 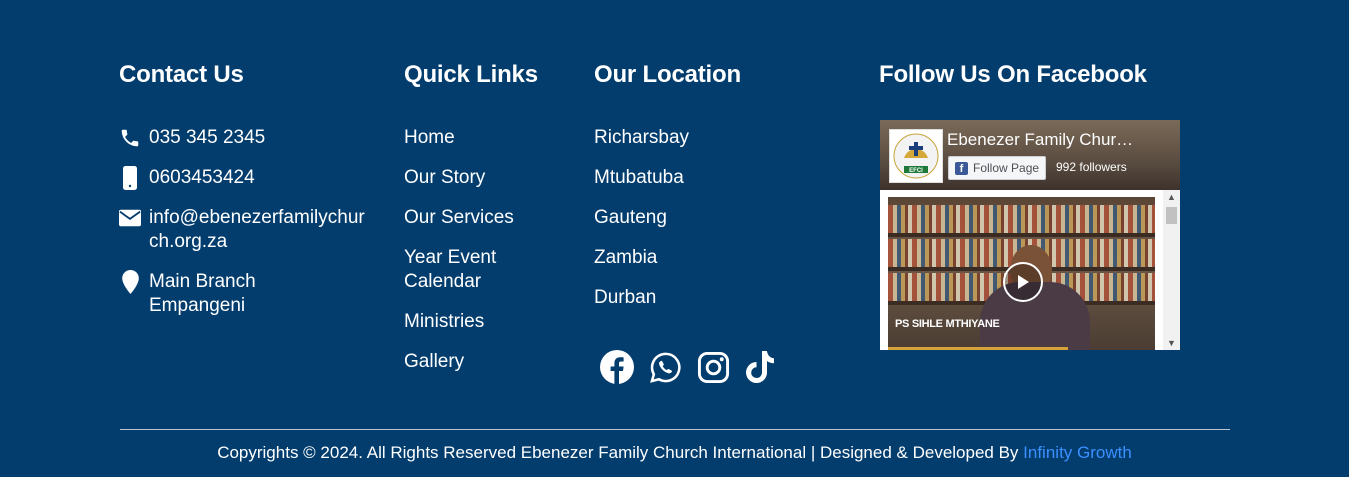 I want to click on facebook-video-post: PS SIHLE MTHIYANE, so click(x=1021, y=273).